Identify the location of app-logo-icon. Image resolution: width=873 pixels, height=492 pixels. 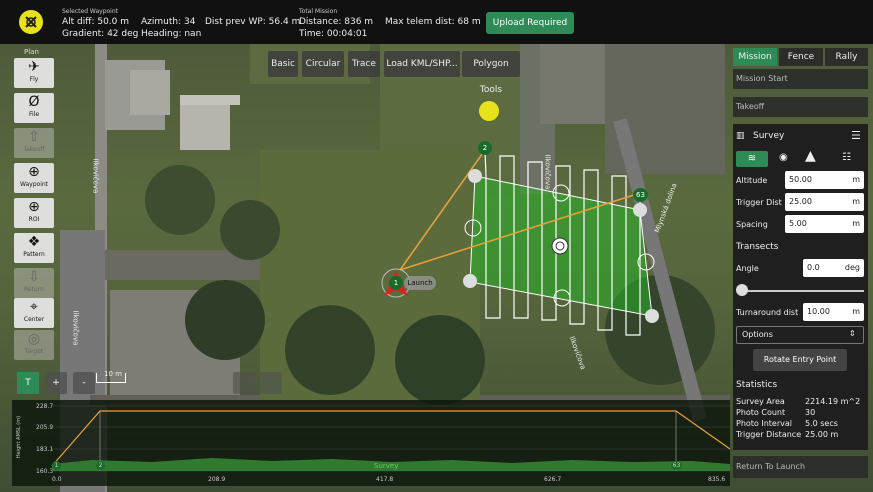
(31, 22).